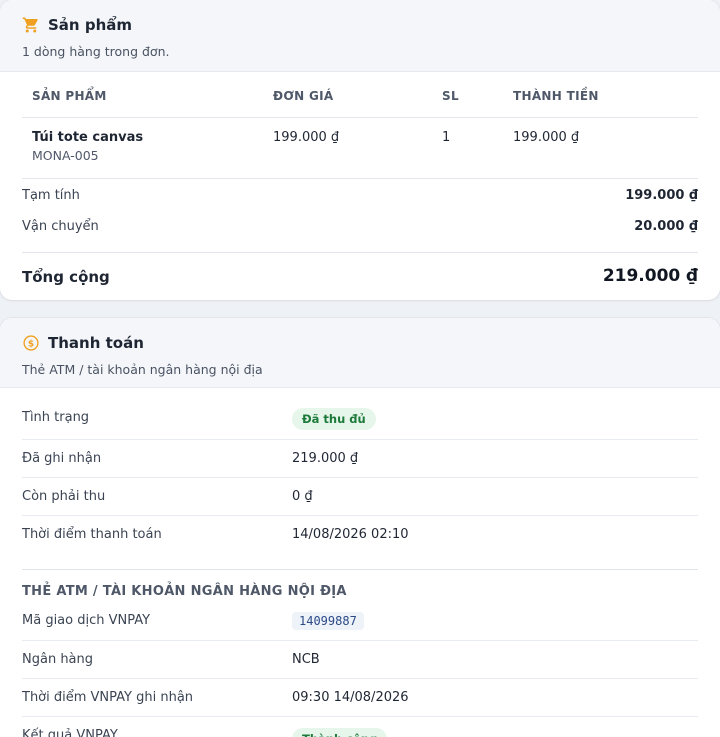 The height and width of the screenshot is (737, 720). Describe the element at coordinates (31, 25) in the screenshot. I see `cart-icon` at that location.